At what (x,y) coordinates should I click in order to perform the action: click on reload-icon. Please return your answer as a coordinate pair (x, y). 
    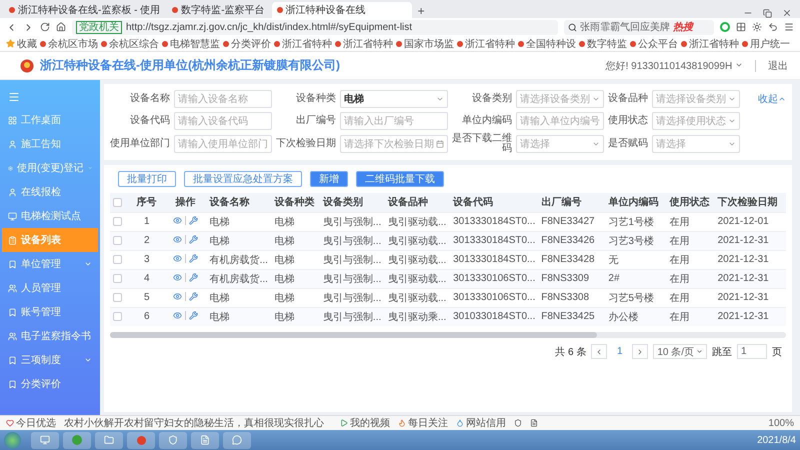
    Looking at the image, I should click on (45, 27).